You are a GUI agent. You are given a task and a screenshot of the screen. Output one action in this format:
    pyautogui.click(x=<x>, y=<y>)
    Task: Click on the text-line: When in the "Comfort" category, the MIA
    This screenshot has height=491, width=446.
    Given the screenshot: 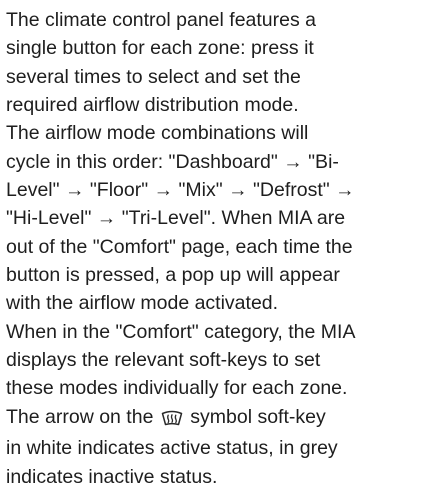 What is the action you would take?
    pyautogui.click(x=181, y=331)
    